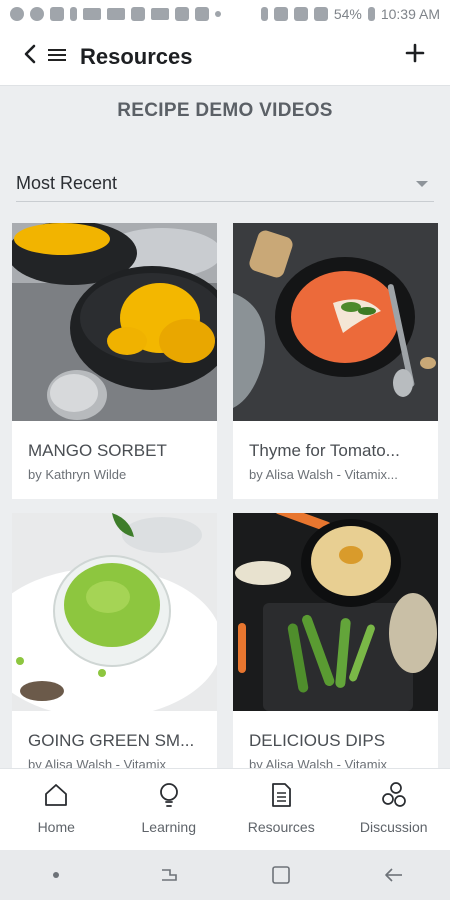 The image size is (450, 900). I want to click on skype-icon, so click(17, 14).